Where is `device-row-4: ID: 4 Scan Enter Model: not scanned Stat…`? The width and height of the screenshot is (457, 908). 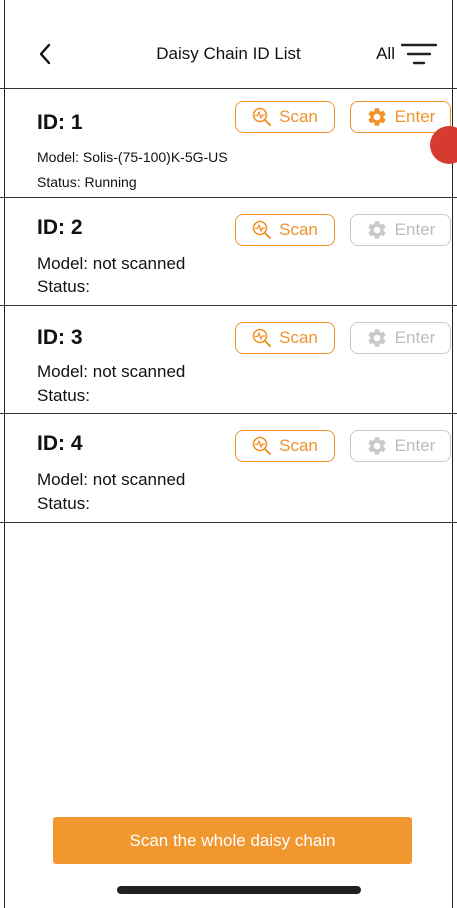 device-row-4: ID: 4 Scan Enter Model: not scanned Stat… is located at coordinates (228, 468).